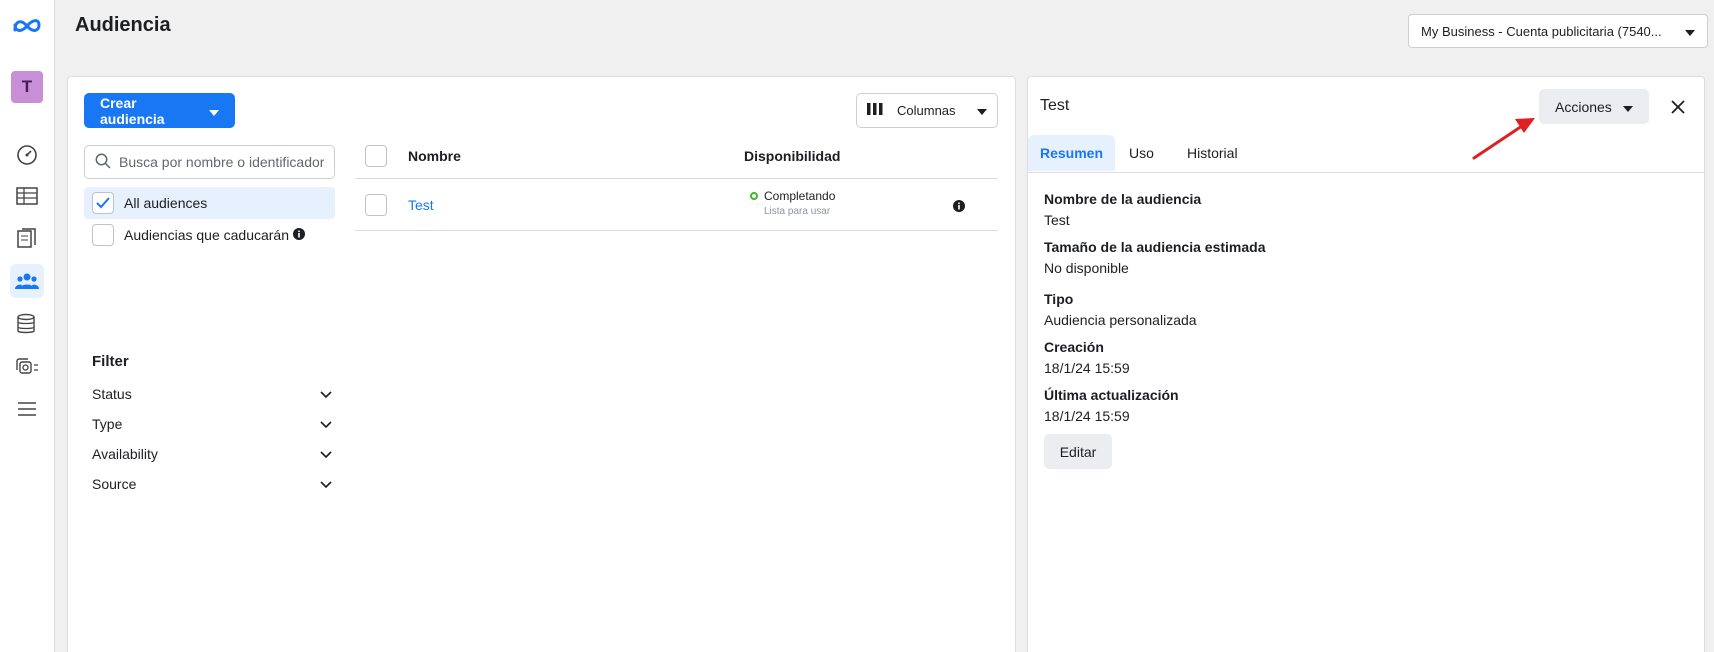 Image resolution: width=1714 pixels, height=652 pixels. What do you see at coordinates (212, 454) in the screenshot?
I see `filter-availability: Availability` at bounding box center [212, 454].